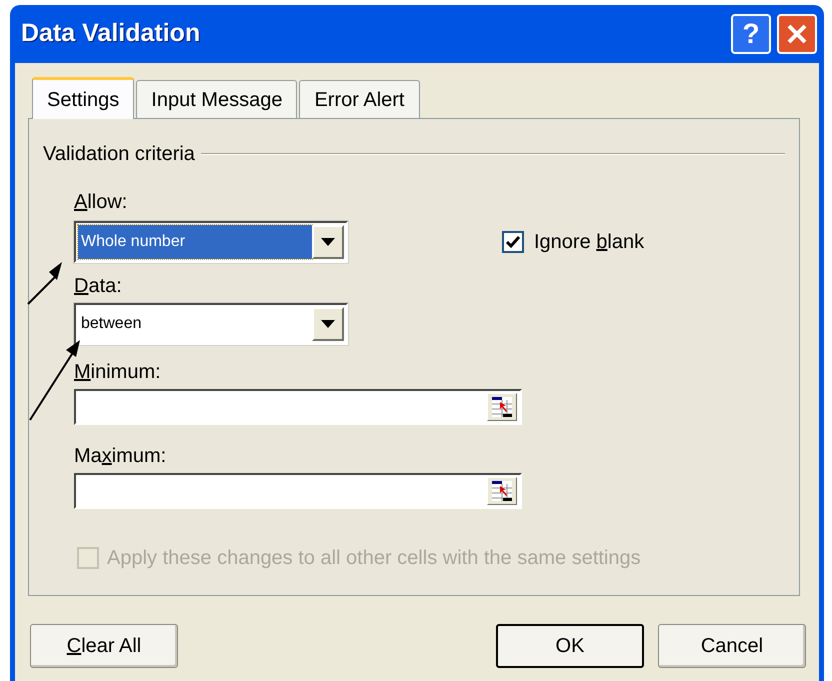 The height and width of the screenshot is (681, 832). What do you see at coordinates (44, 283) in the screenshot?
I see `pointer-arrow` at bounding box center [44, 283].